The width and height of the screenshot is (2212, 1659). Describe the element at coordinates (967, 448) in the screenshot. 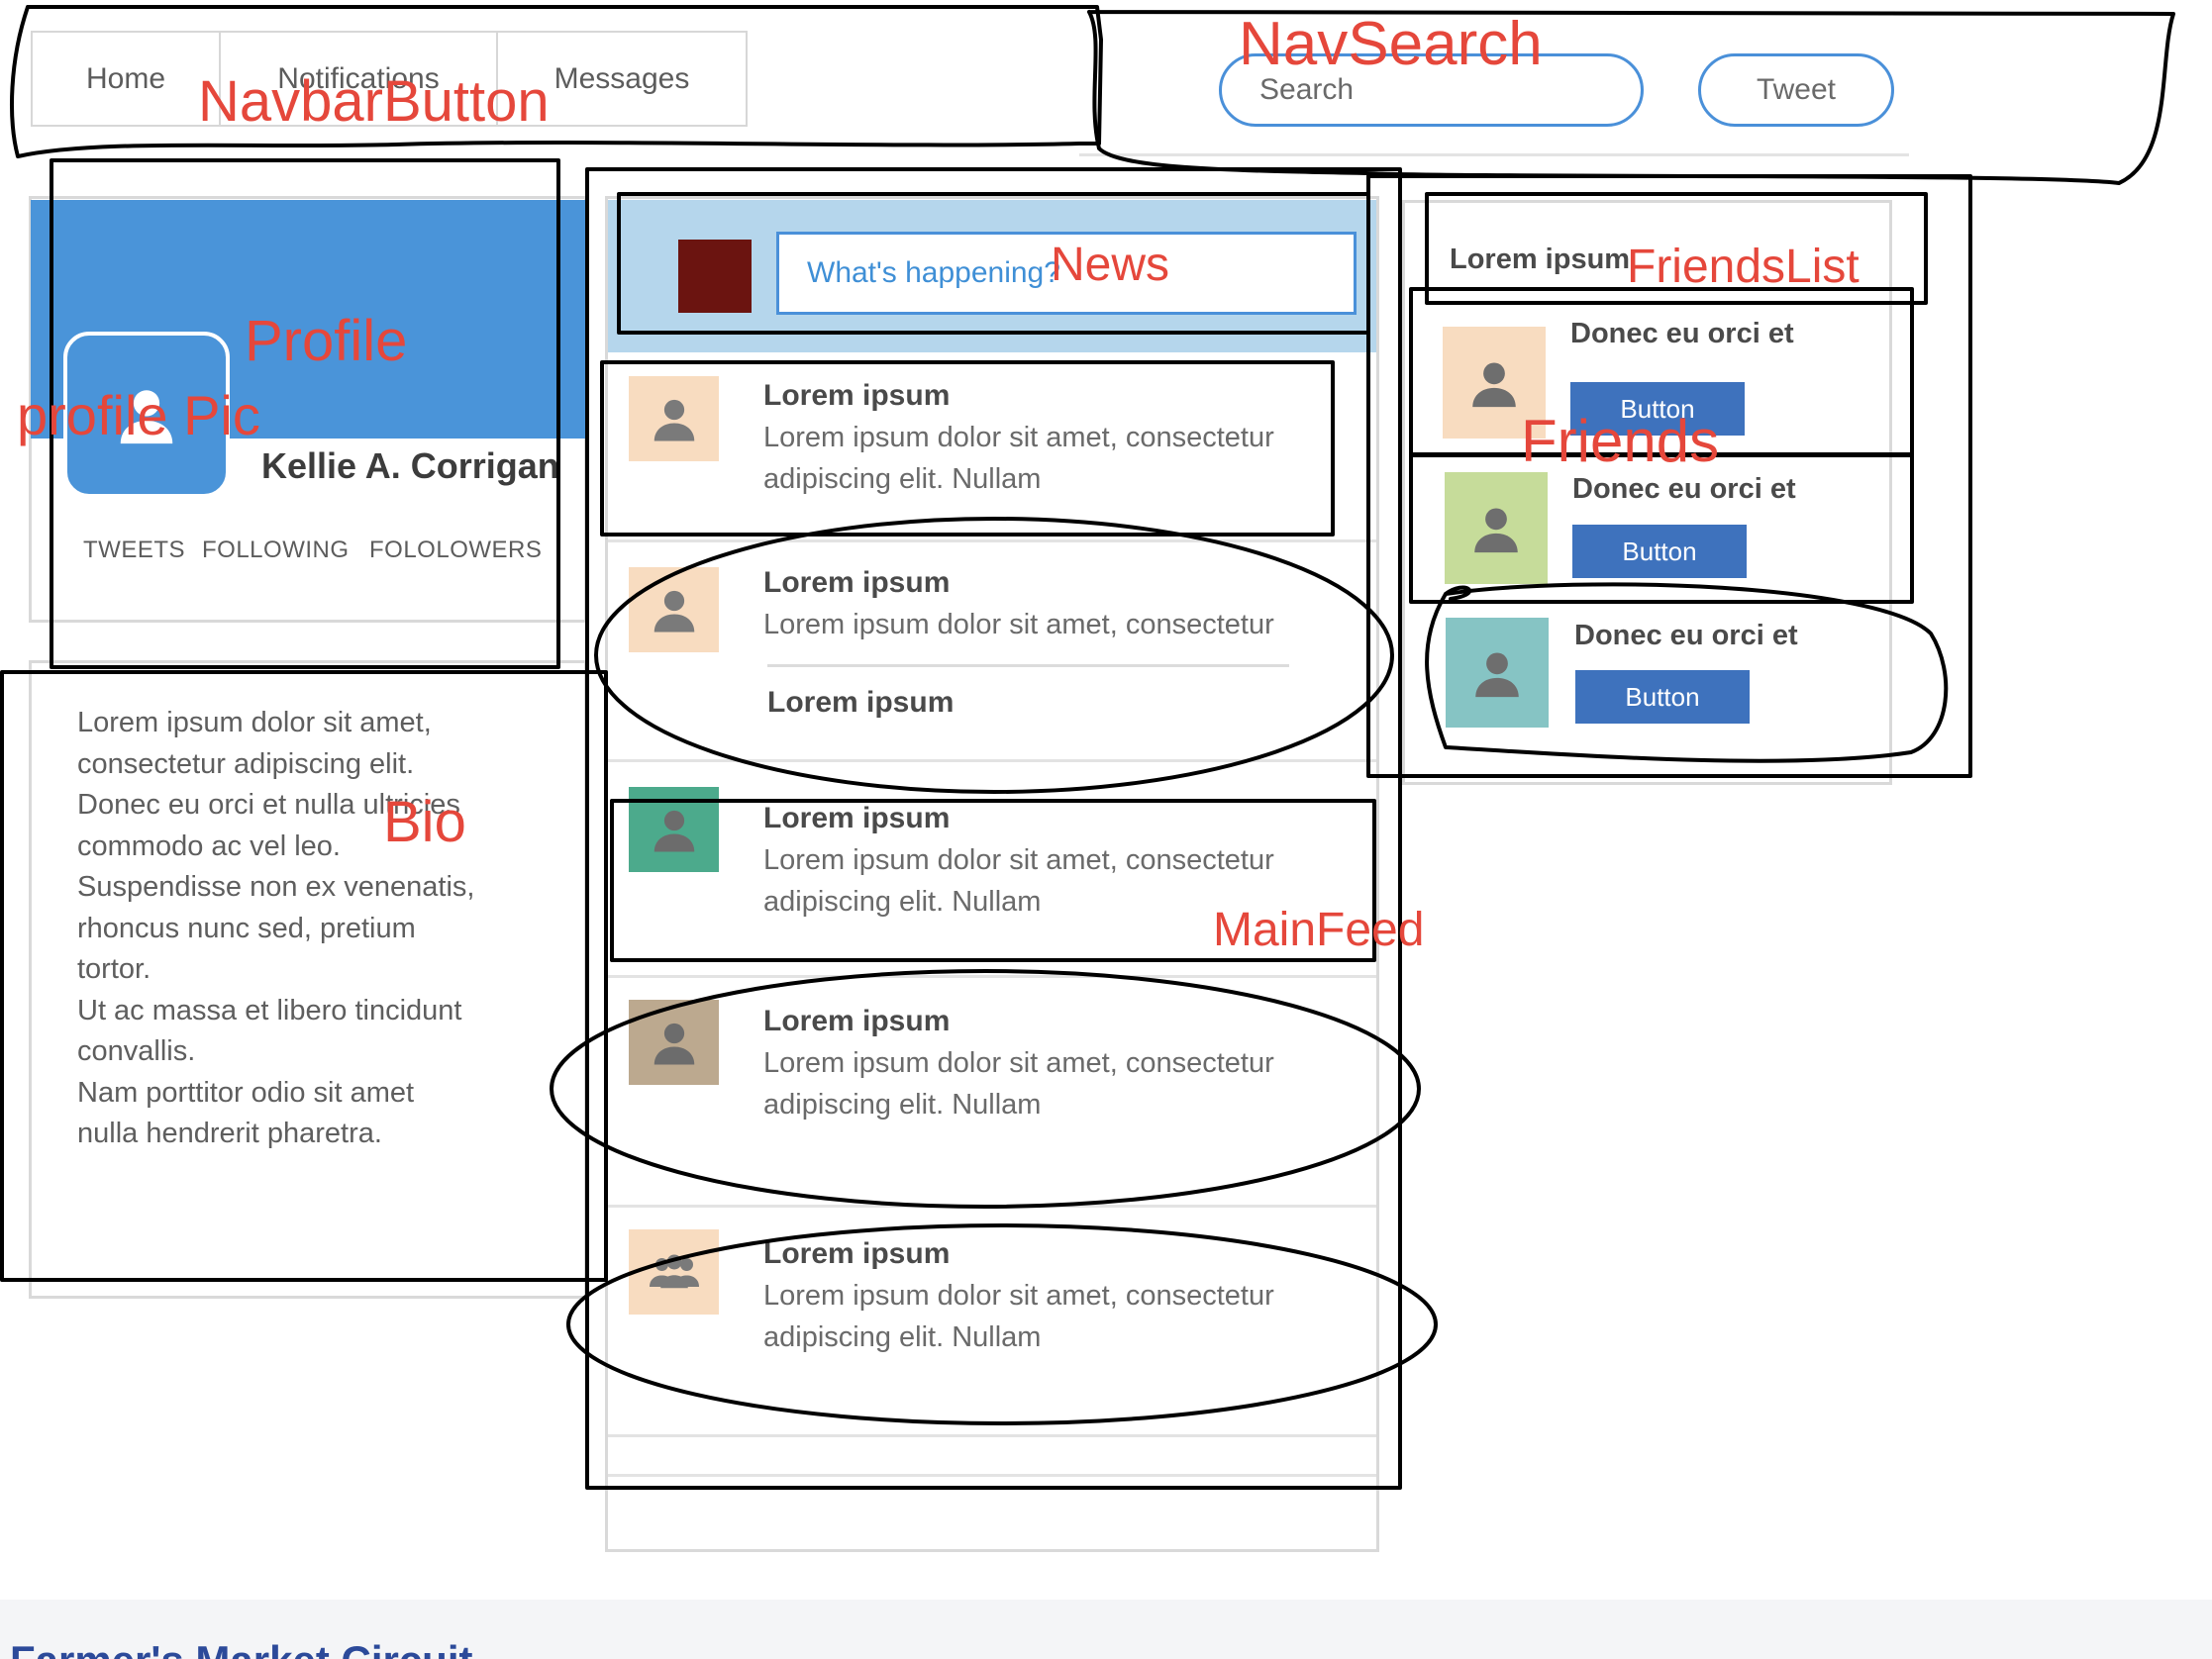

I see `feed-item-outline` at that location.